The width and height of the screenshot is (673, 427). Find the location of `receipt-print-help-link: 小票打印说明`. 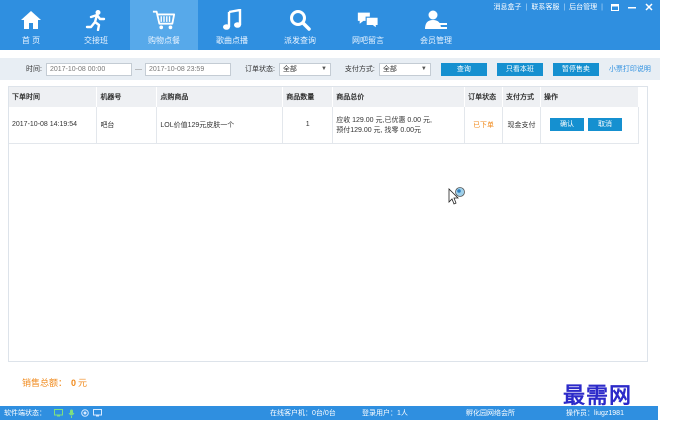

receipt-print-help-link: 小票打印说明 is located at coordinates (630, 69).